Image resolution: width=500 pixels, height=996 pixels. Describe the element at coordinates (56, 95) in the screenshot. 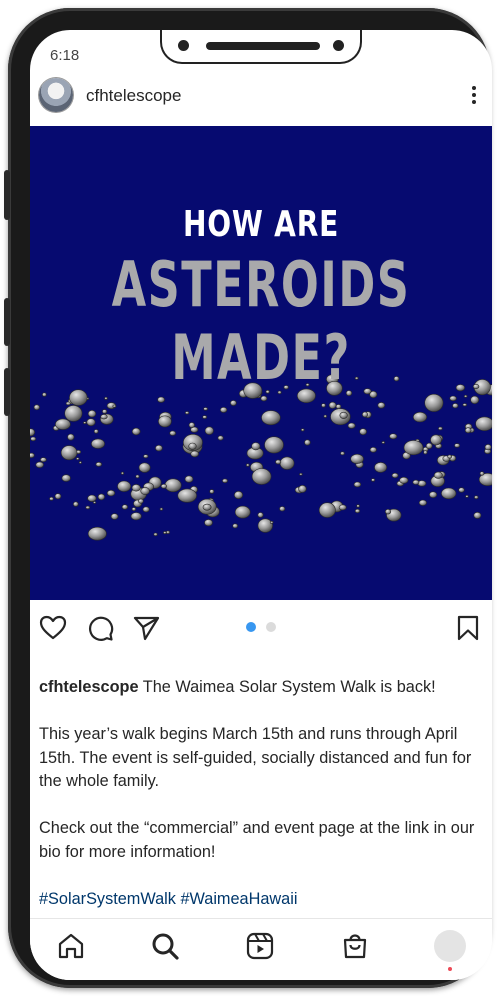

I see `post-author-avatar` at that location.